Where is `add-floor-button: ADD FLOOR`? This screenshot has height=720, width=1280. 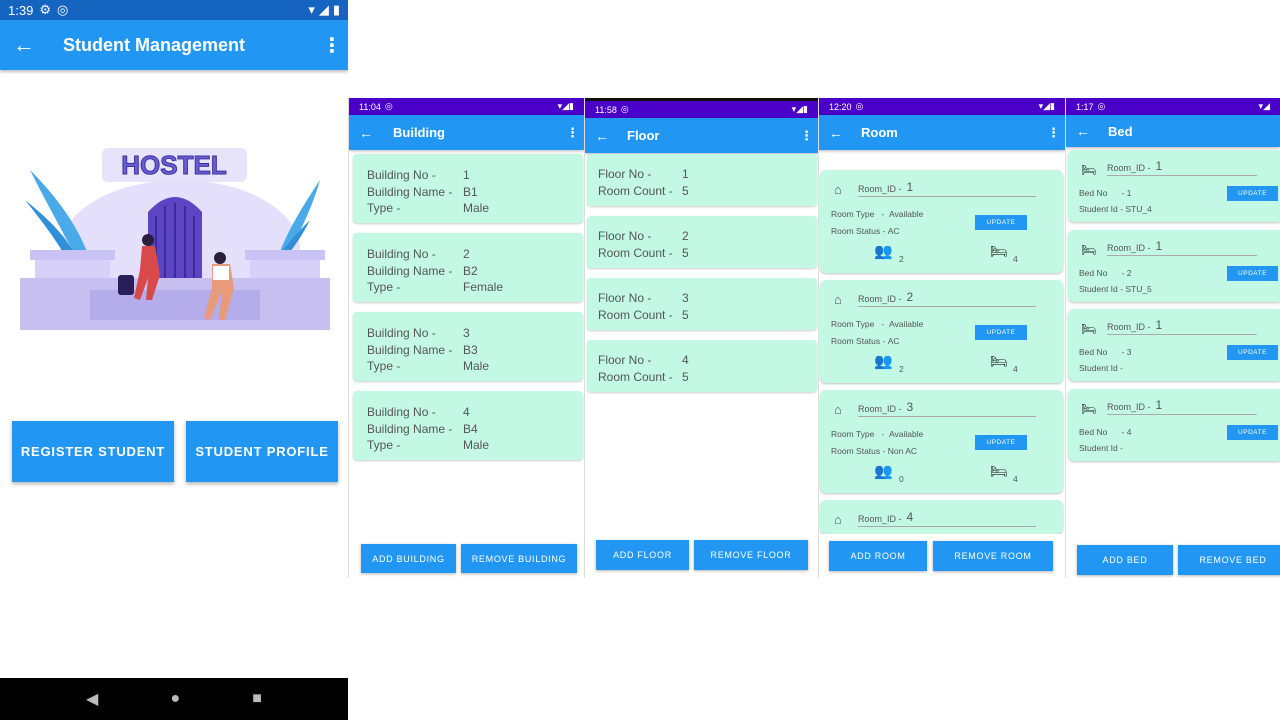
add-floor-button: ADD FLOOR is located at coordinates (642, 555).